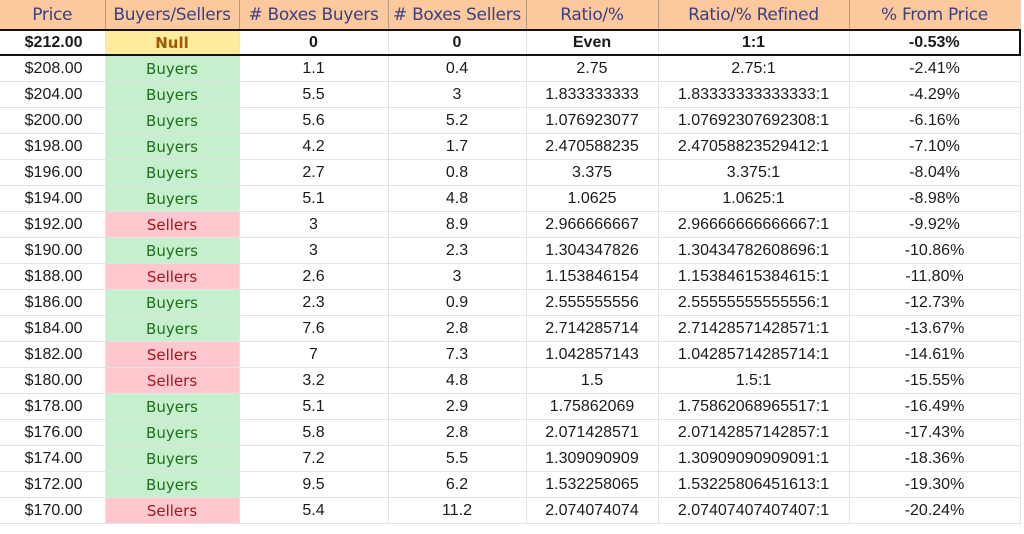 This screenshot has height=534, width=1024. What do you see at coordinates (457, 42) in the screenshot?
I see `cell-boxes-sellers: 0` at bounding box center [457, 42].